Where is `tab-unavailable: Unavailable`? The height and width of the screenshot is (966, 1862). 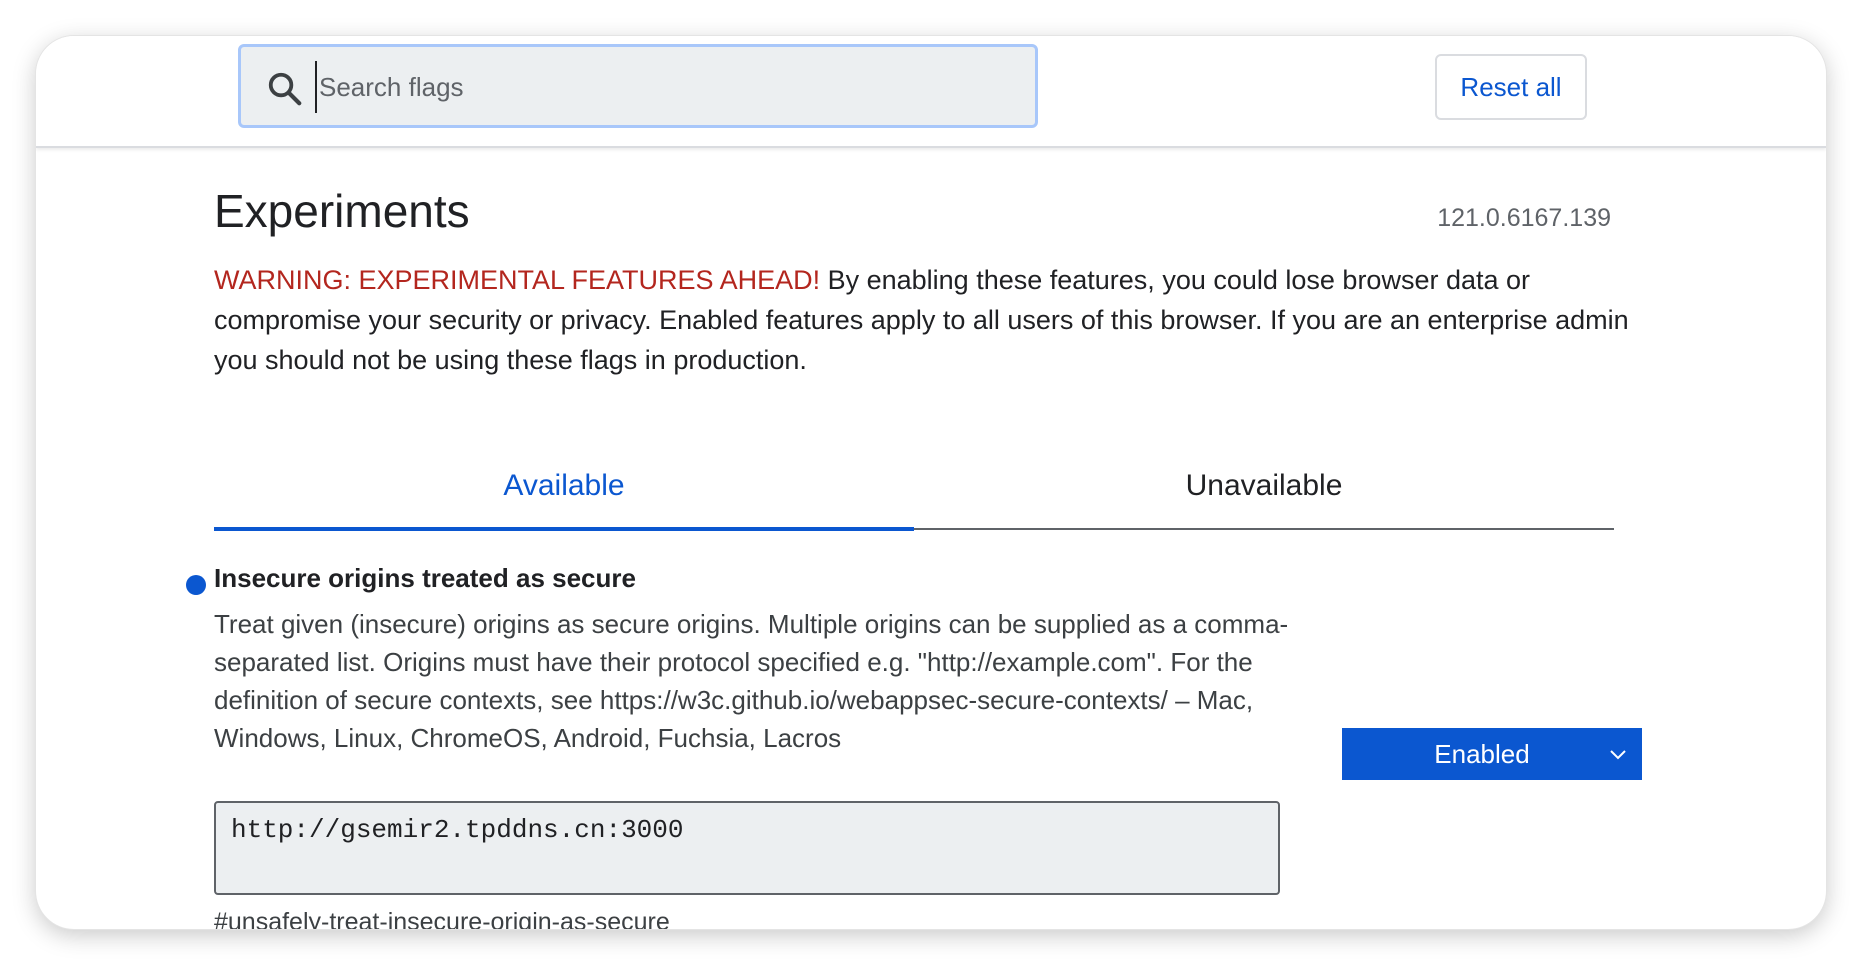 tab-unavailable: Unavailable is located at coordinates (1264, 492).